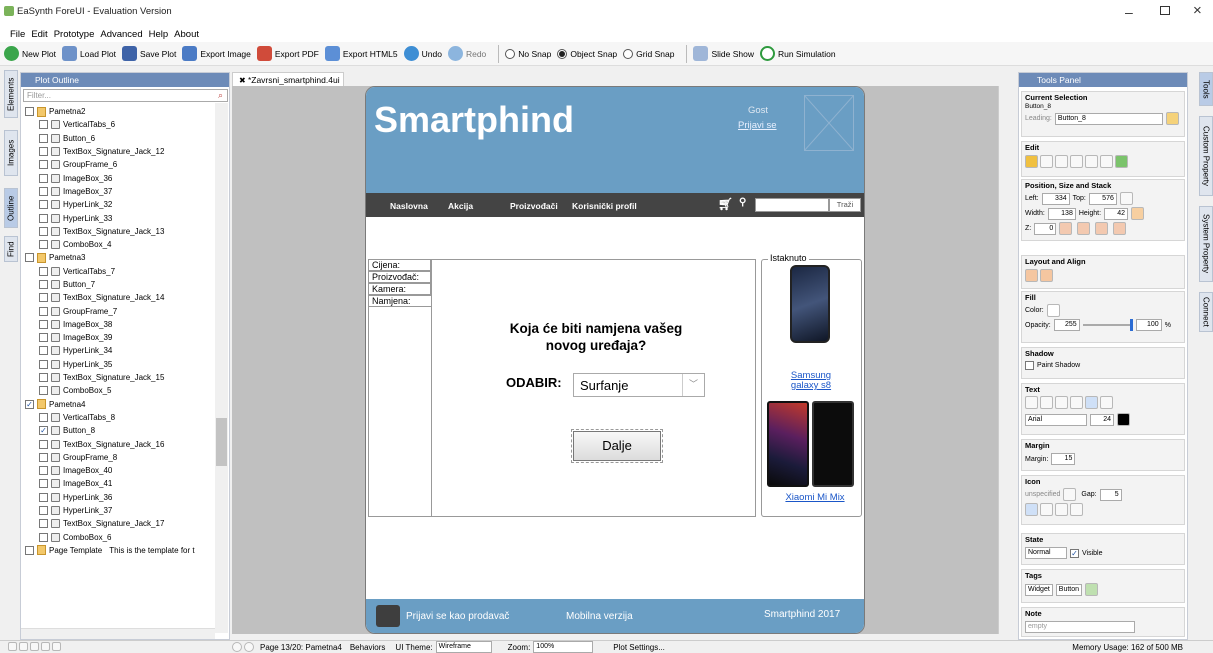 The image size is (1213, 653). What do you see at coordinates (1091, 161) in the screenshot?
I see `delete-icon` at bounding box center [1091, 161].